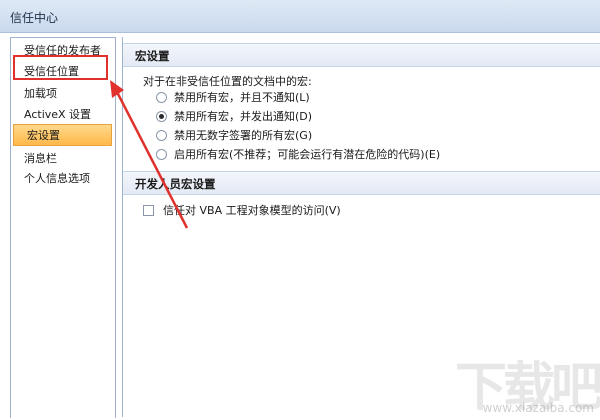 This screenshot has height=420, width=600. I want to click on watermark-url: www.xiazaiba.com, so click(538, 408).